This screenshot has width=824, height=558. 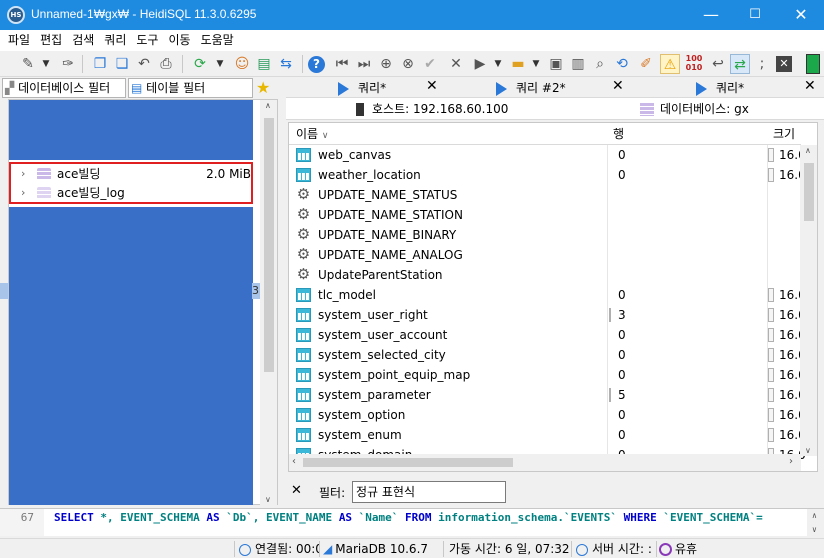 What do you see at coordinates (166, 64) in the screenshot?
I see `print-icon: ⎙` at bounding box center [166, 64].